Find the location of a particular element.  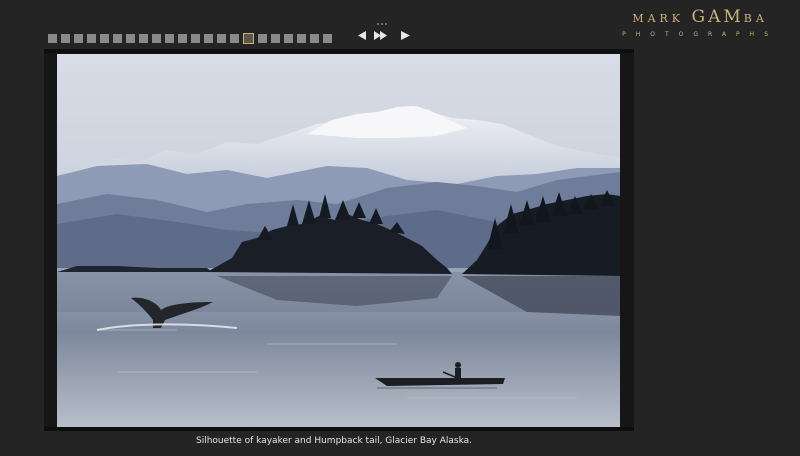

next-icon is located at coordinates (405, 35).